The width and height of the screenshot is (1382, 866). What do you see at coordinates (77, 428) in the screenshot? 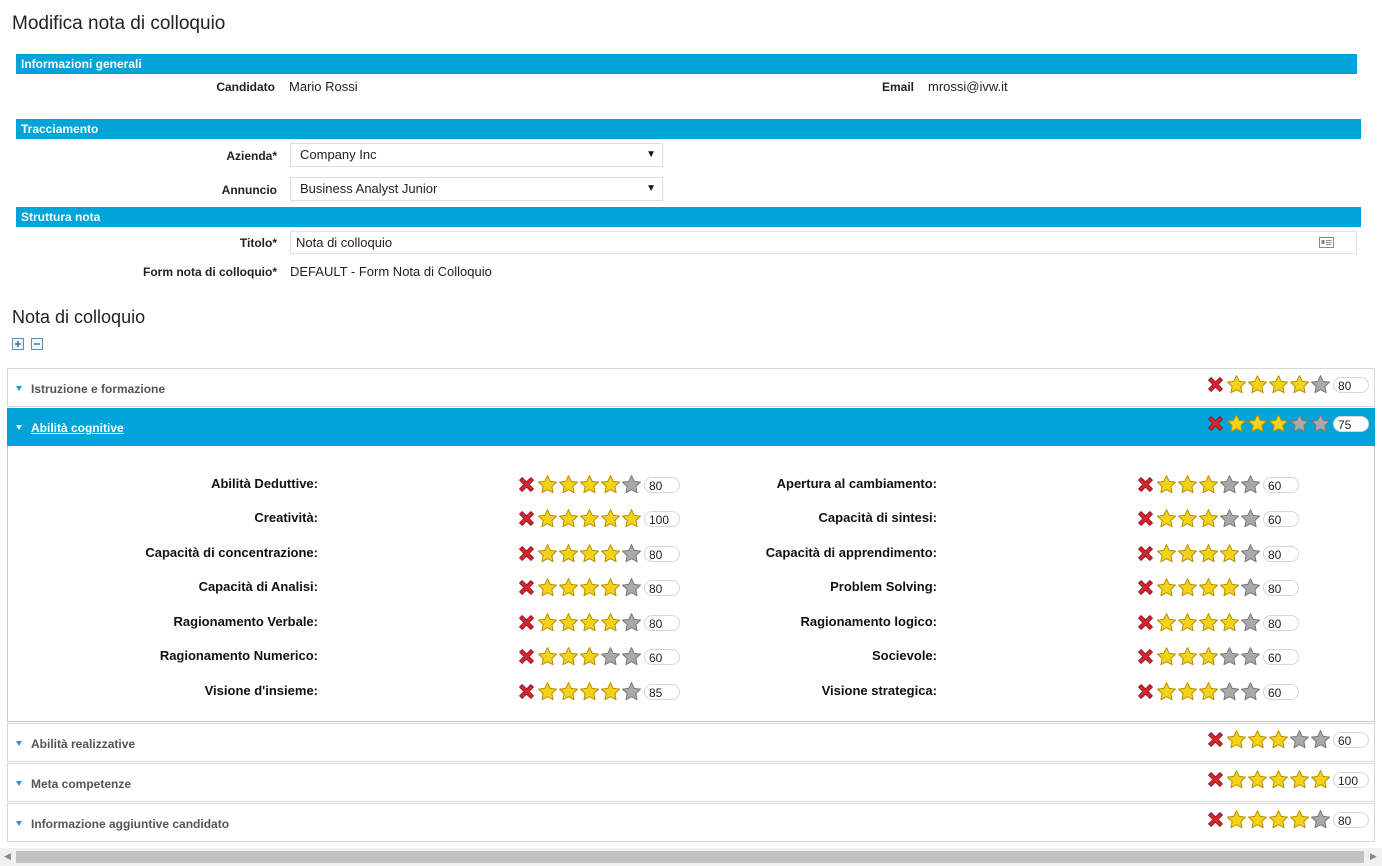
I see `section-title-link: Abilità cognitive` at bounding box center [77, 428].